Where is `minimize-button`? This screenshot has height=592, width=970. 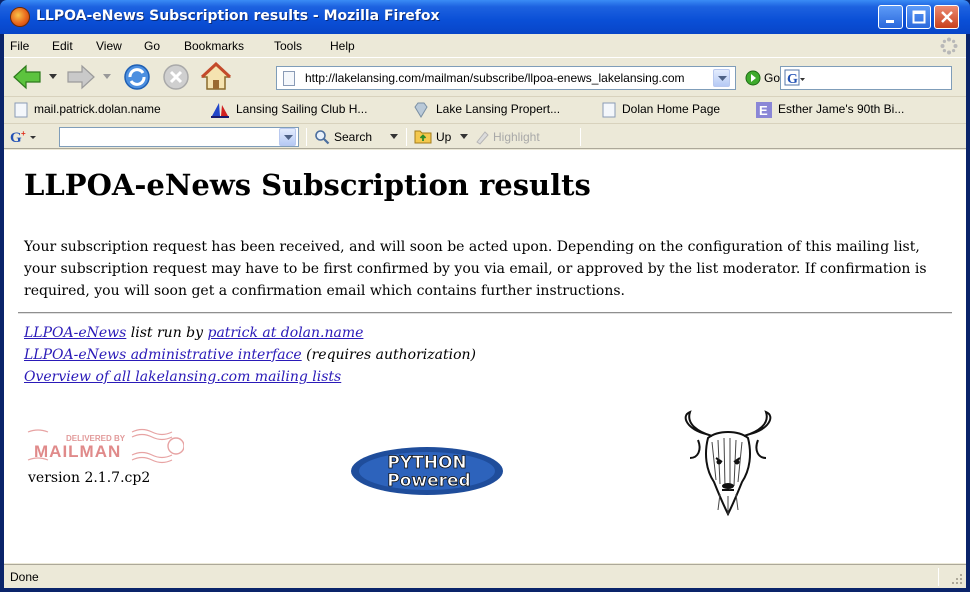
minimize-button is located at coordinates (890, 17).